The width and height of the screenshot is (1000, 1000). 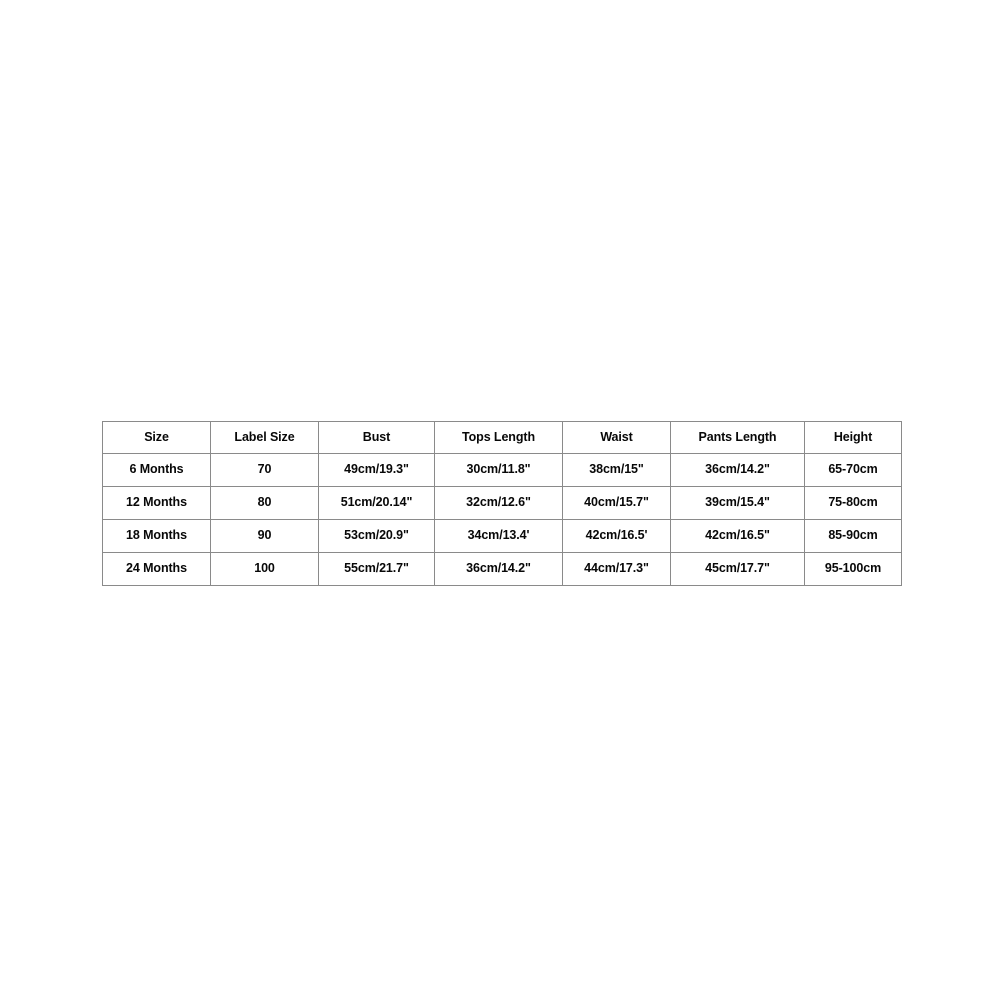 I want to click on cell-pants-length: 36cm/14.2", so click(x=737, y=470).